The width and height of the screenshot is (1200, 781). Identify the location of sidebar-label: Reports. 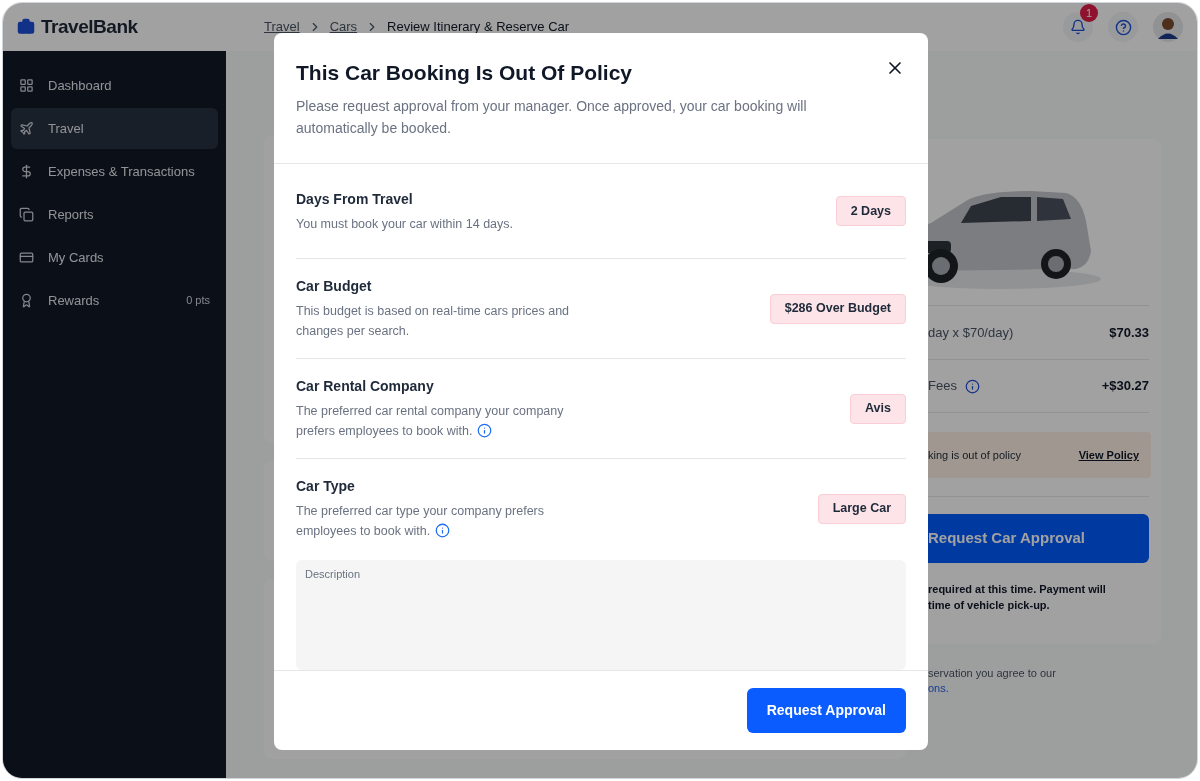
(71, 214).